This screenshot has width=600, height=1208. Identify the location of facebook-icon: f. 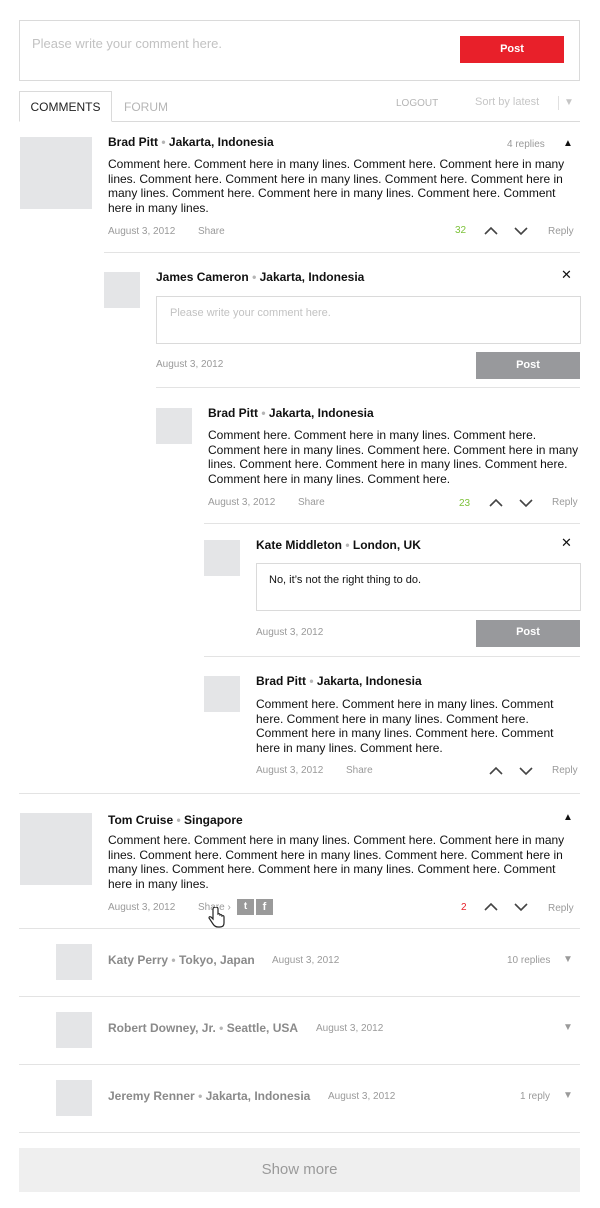
(264, 907).